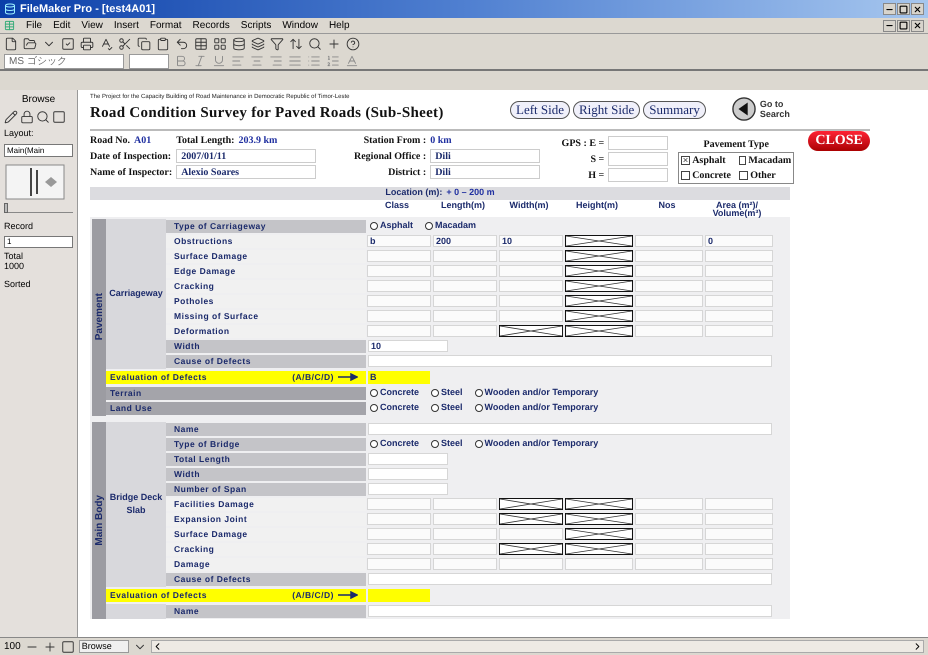 The height and width of the screenshot is (655, 928). What do you see at coordinates (236, 408) in the screenshot?
I see `band-label: Land Use` at bounding box center [236, 408].